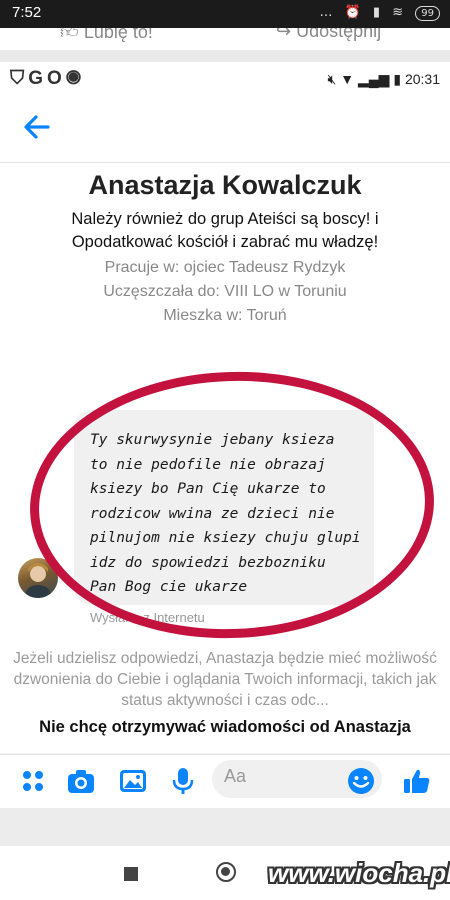  I want to click on microphone-icon, so click(183, 781).